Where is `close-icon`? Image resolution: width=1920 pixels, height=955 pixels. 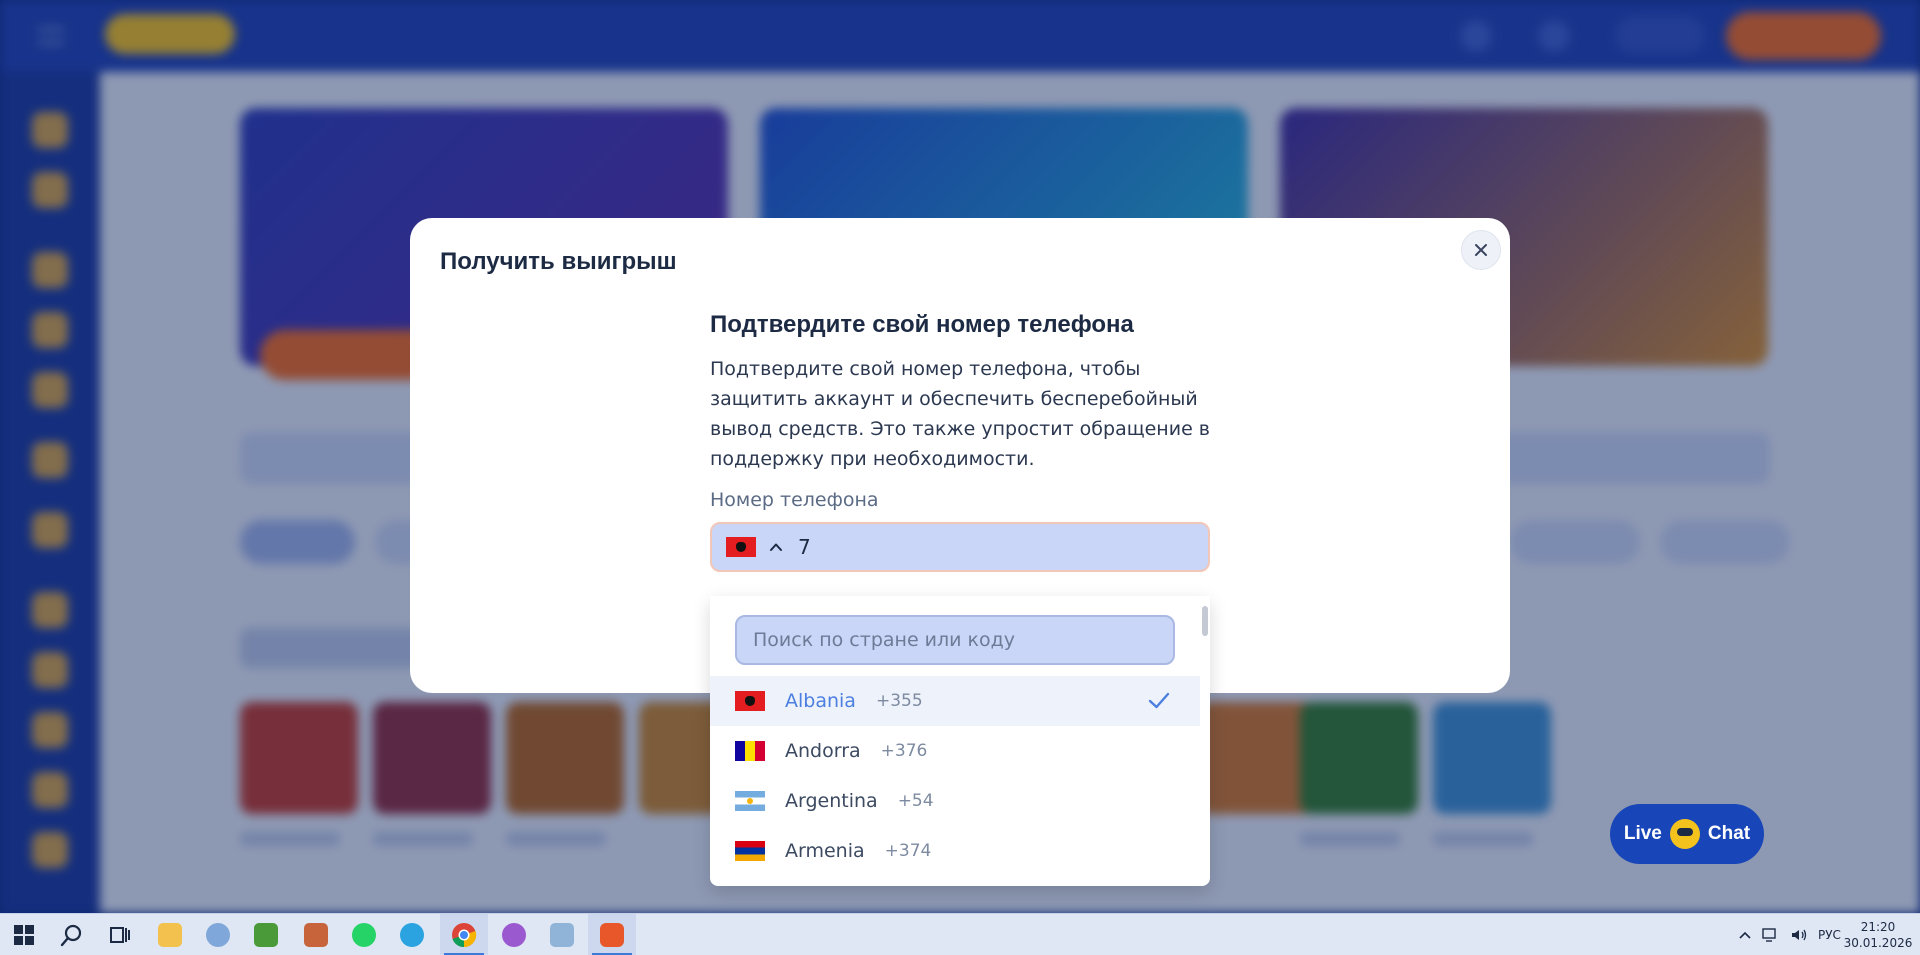 close-icon is located at coordinates (1481, 250).